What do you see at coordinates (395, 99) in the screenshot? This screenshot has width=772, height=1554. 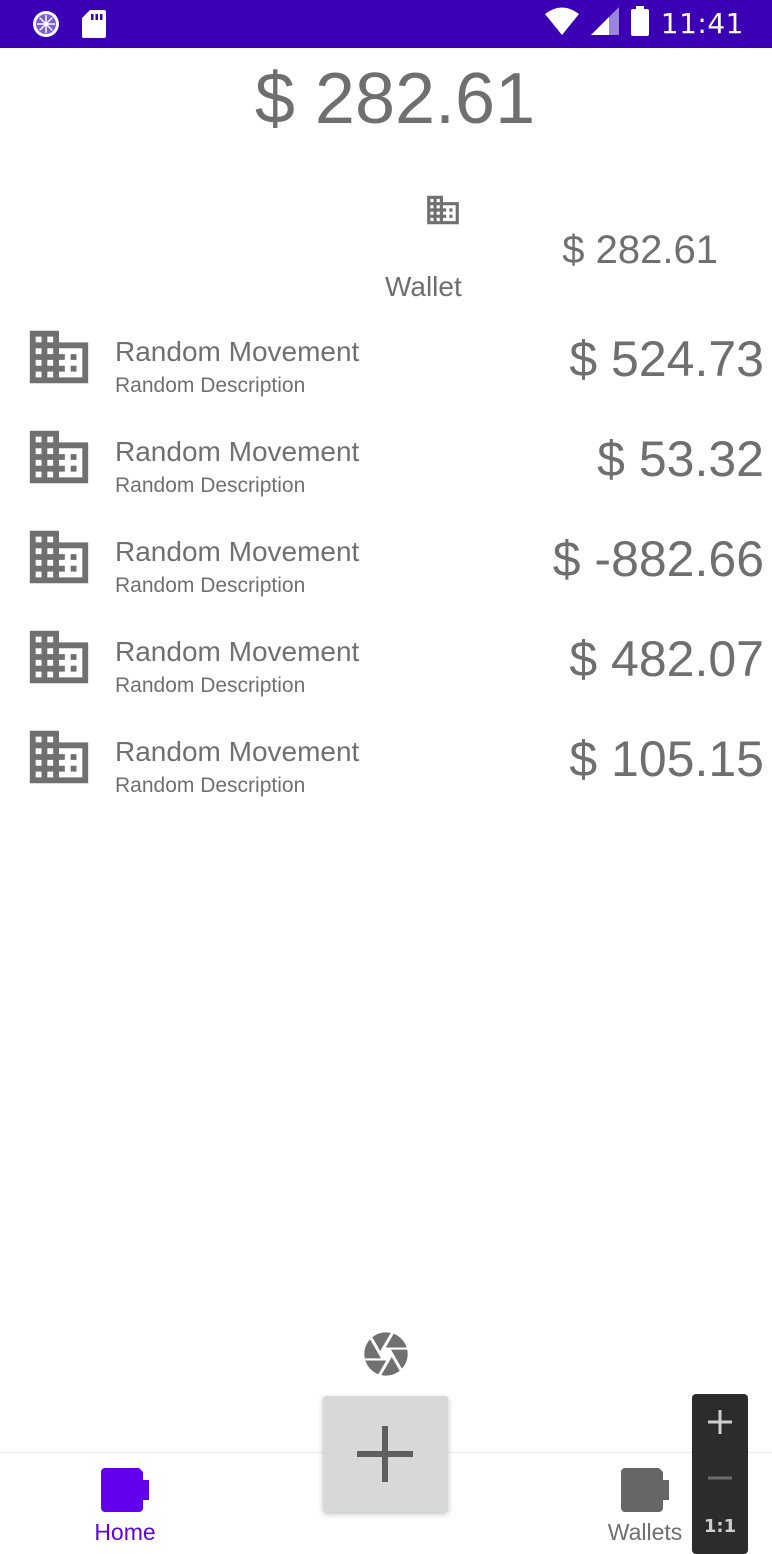 I see `total-balance: $ 282.61` at bounding box center [395, 99].